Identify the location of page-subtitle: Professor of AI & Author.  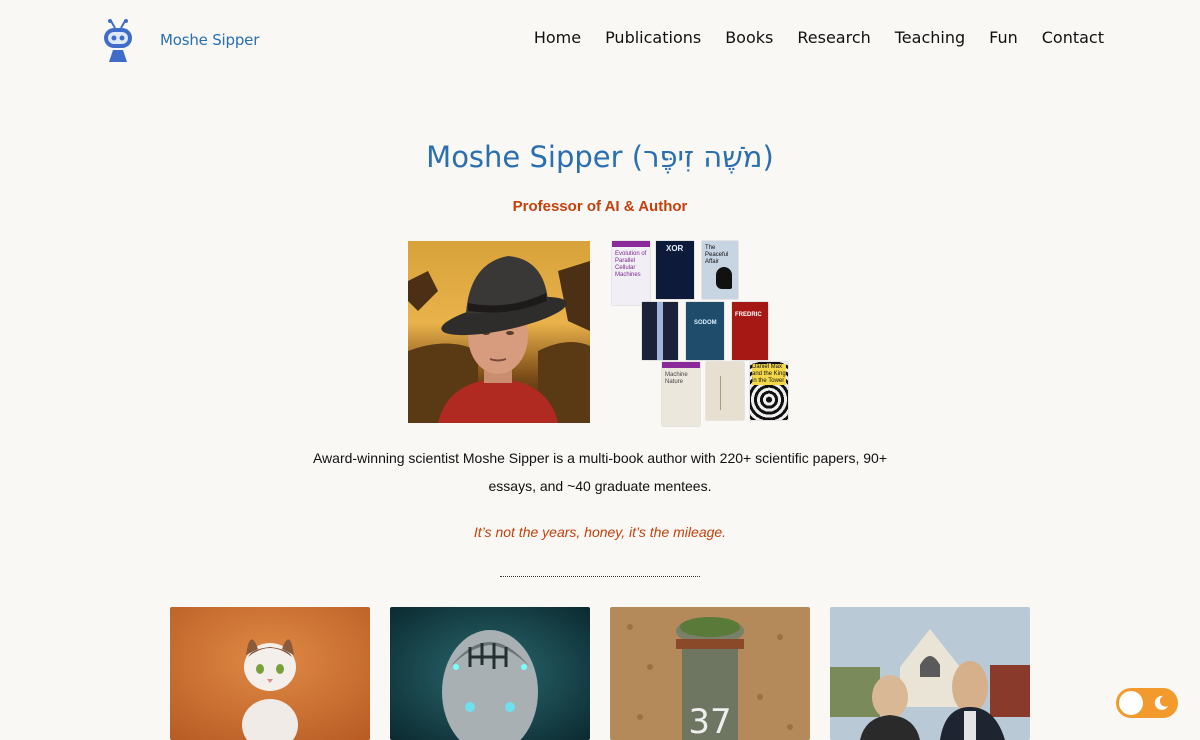
(600, 206).